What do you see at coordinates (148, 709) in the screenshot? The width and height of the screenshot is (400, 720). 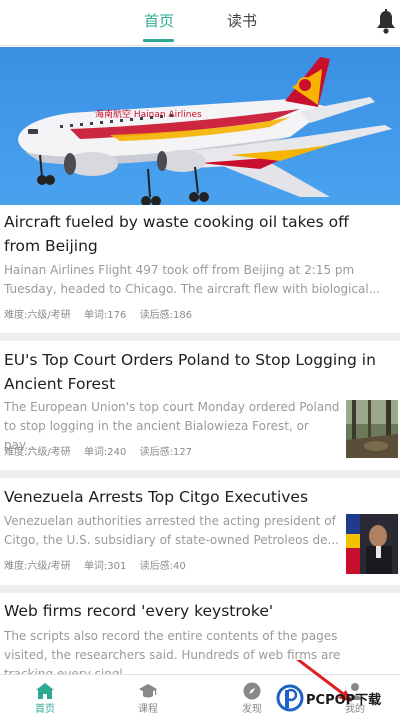 I see `nav-courses-label: 课程` at bounding box center [148, 709].